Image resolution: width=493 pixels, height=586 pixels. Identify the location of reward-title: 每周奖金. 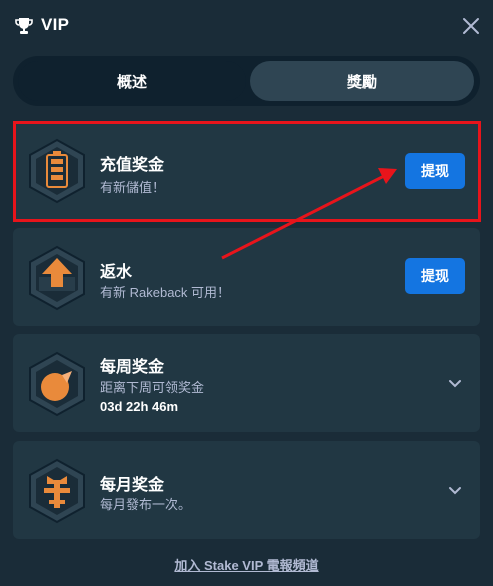
(132, 367).